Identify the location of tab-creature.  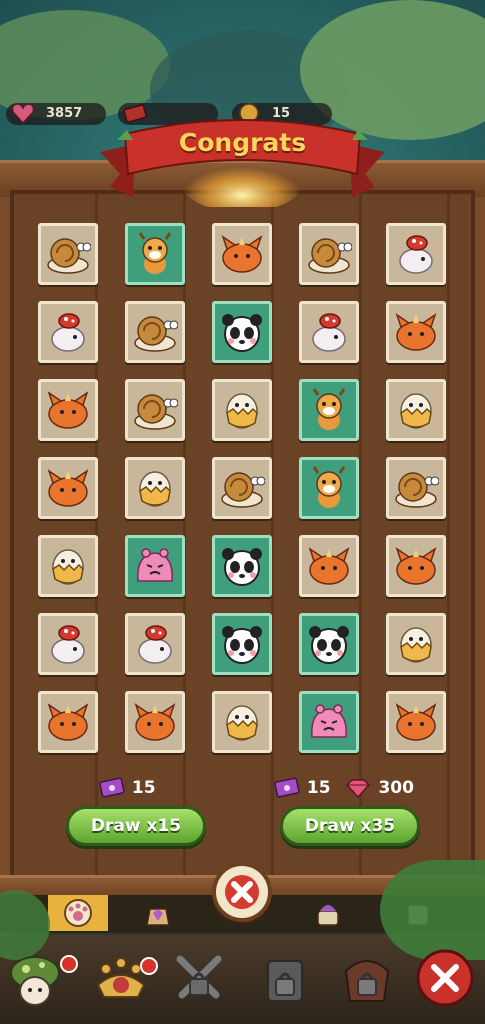
(328, 913).